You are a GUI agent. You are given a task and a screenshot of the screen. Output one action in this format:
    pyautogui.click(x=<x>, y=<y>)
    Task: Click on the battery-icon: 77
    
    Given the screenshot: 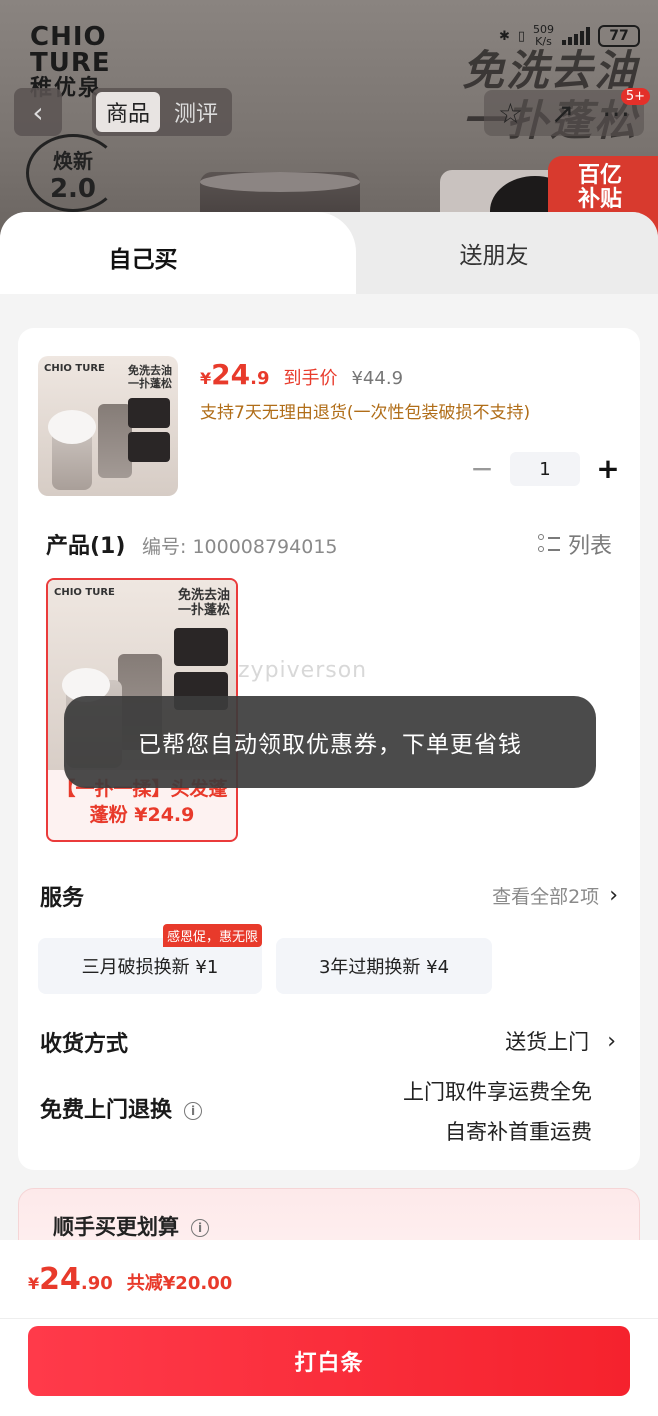 What is the action you would take?
    pyautogui.click(x=619, y=36)
    